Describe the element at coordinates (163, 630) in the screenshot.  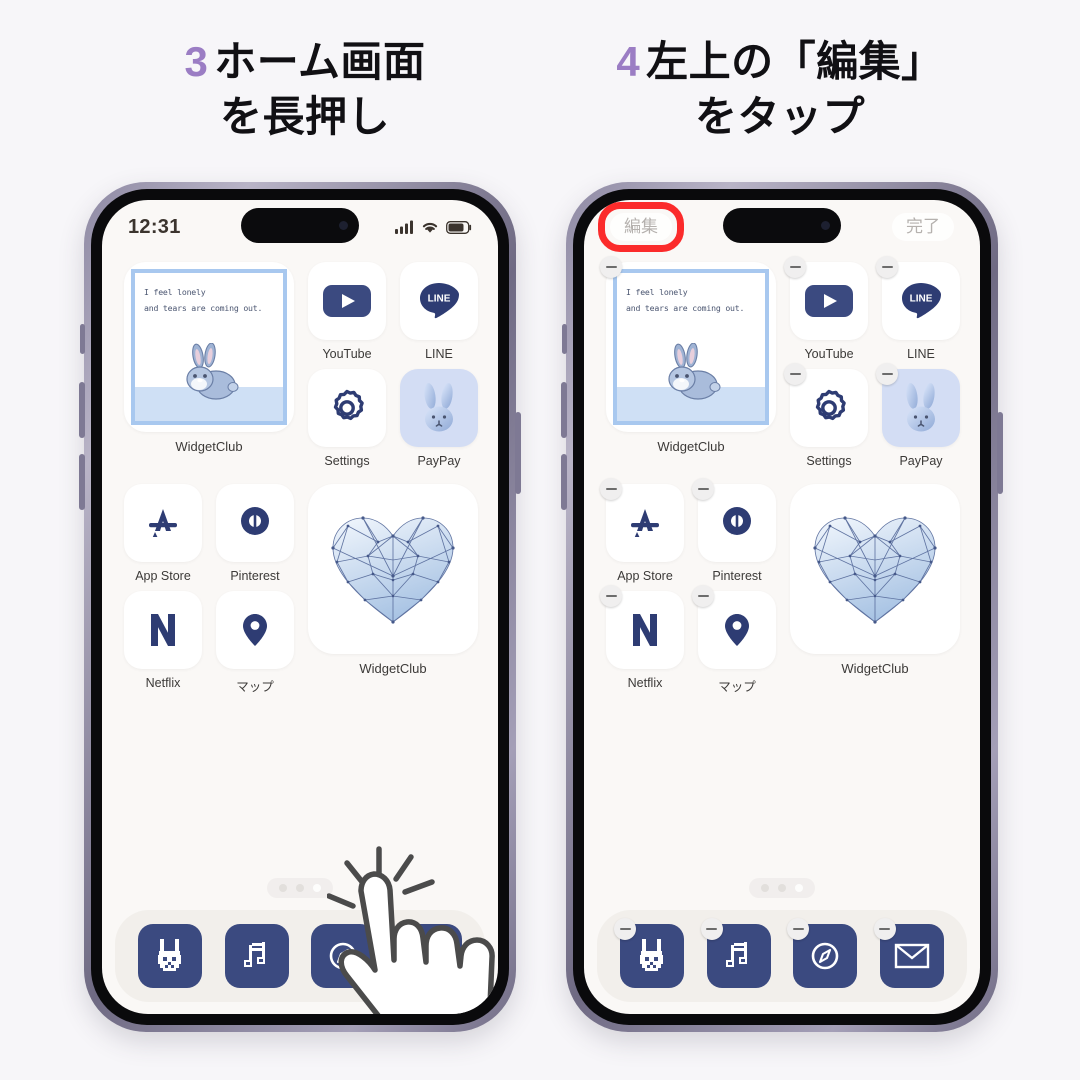
I see `netflix-tile` at that location.